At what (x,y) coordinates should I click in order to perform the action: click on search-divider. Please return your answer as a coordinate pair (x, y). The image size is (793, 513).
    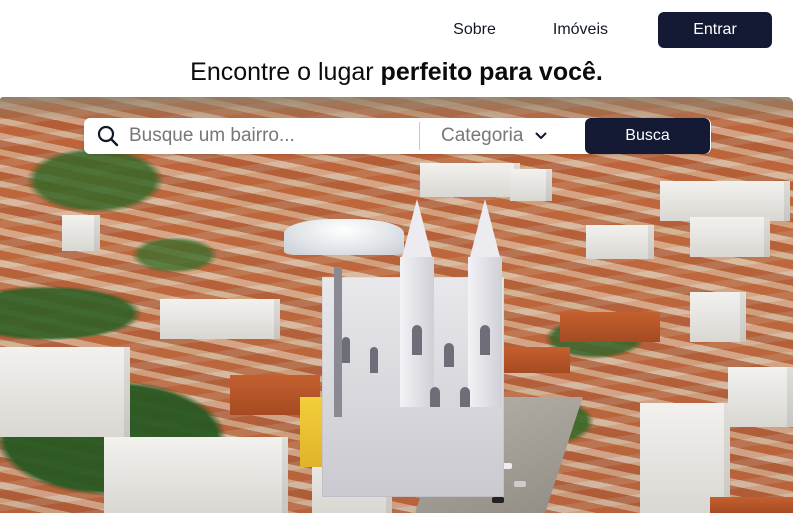
    Looking at the image, I should click on (419, 136).